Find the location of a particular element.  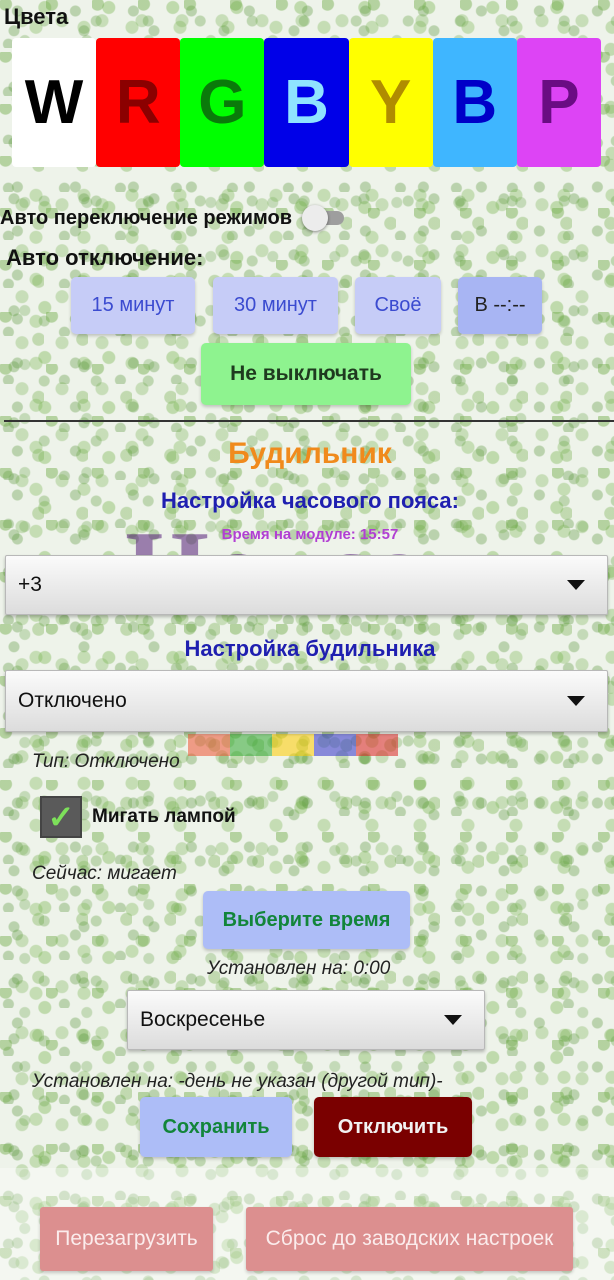

auto-off-title: Авто отключение: is located at coordinates (105, 257).